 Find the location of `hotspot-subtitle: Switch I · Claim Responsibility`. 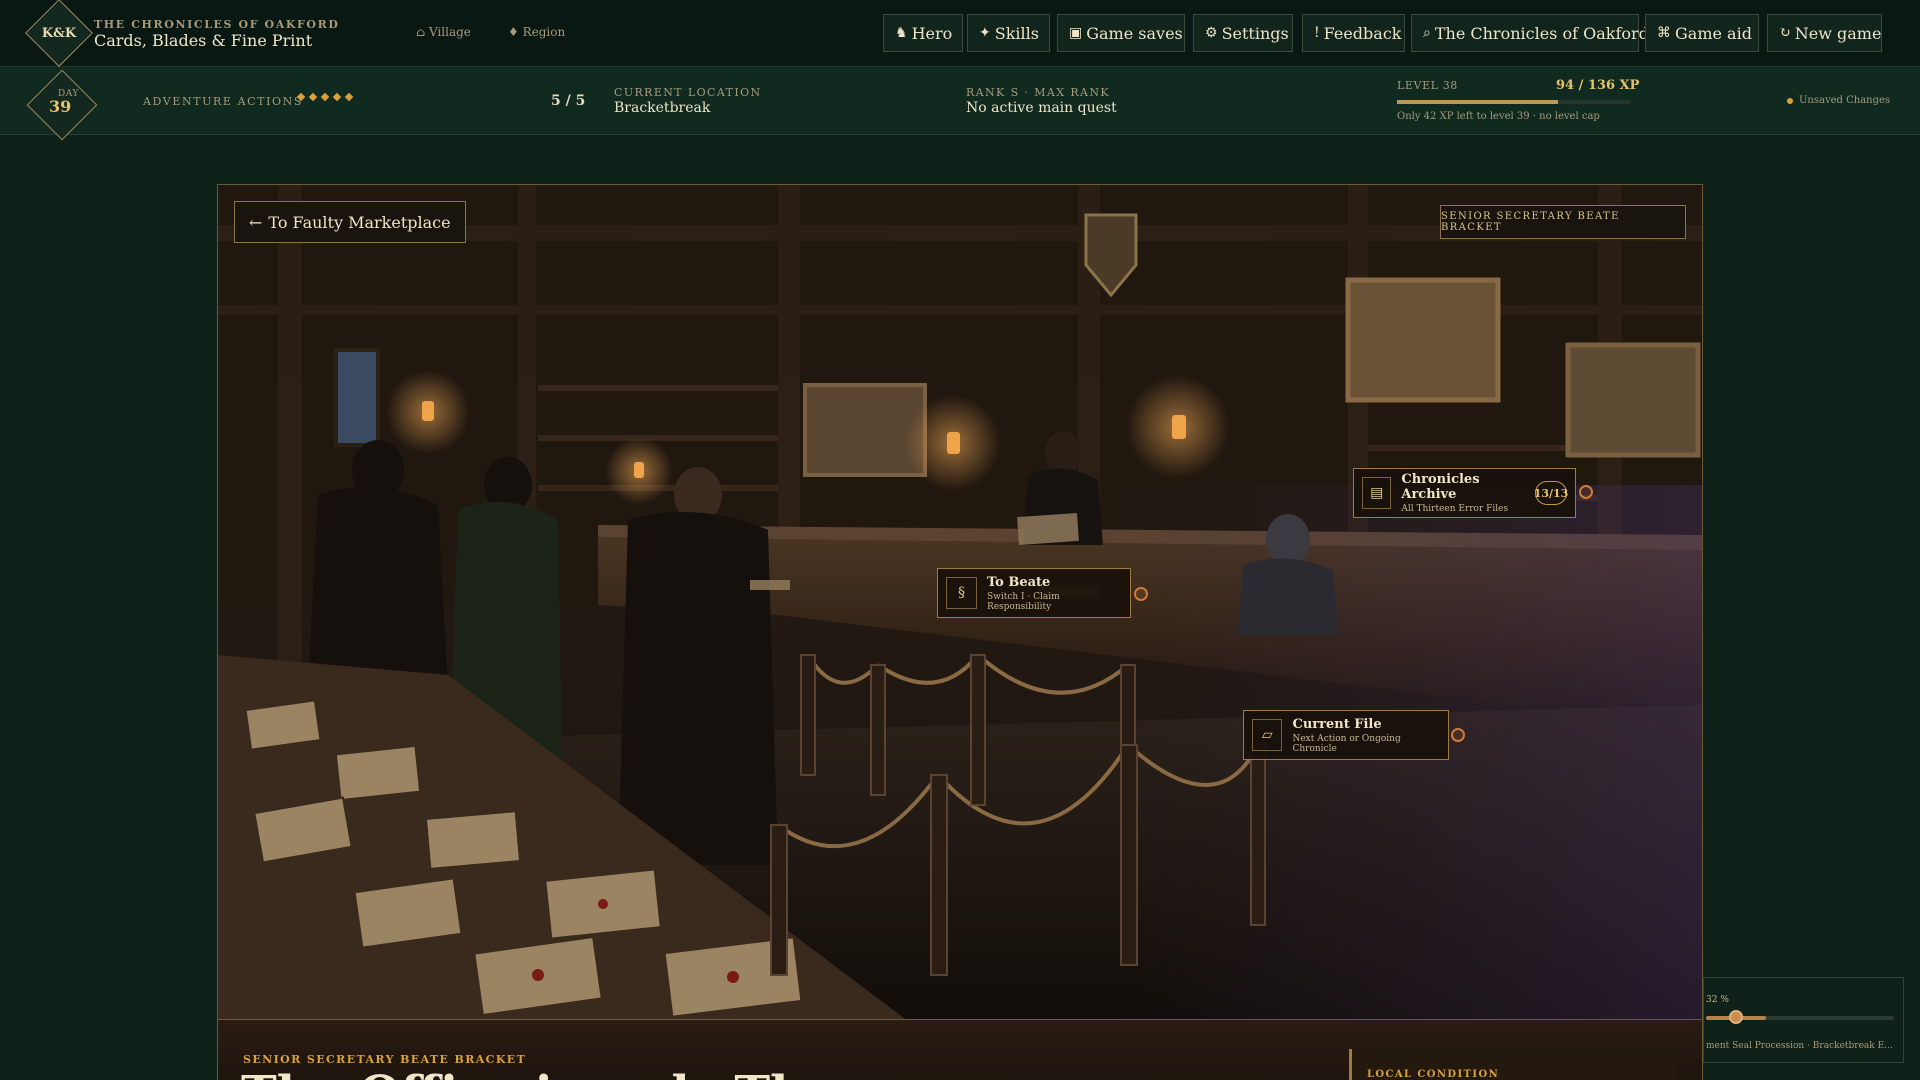

hotspot-subtitle: Switch I · Claim Responsibility is located at coordinates (1023, 601).